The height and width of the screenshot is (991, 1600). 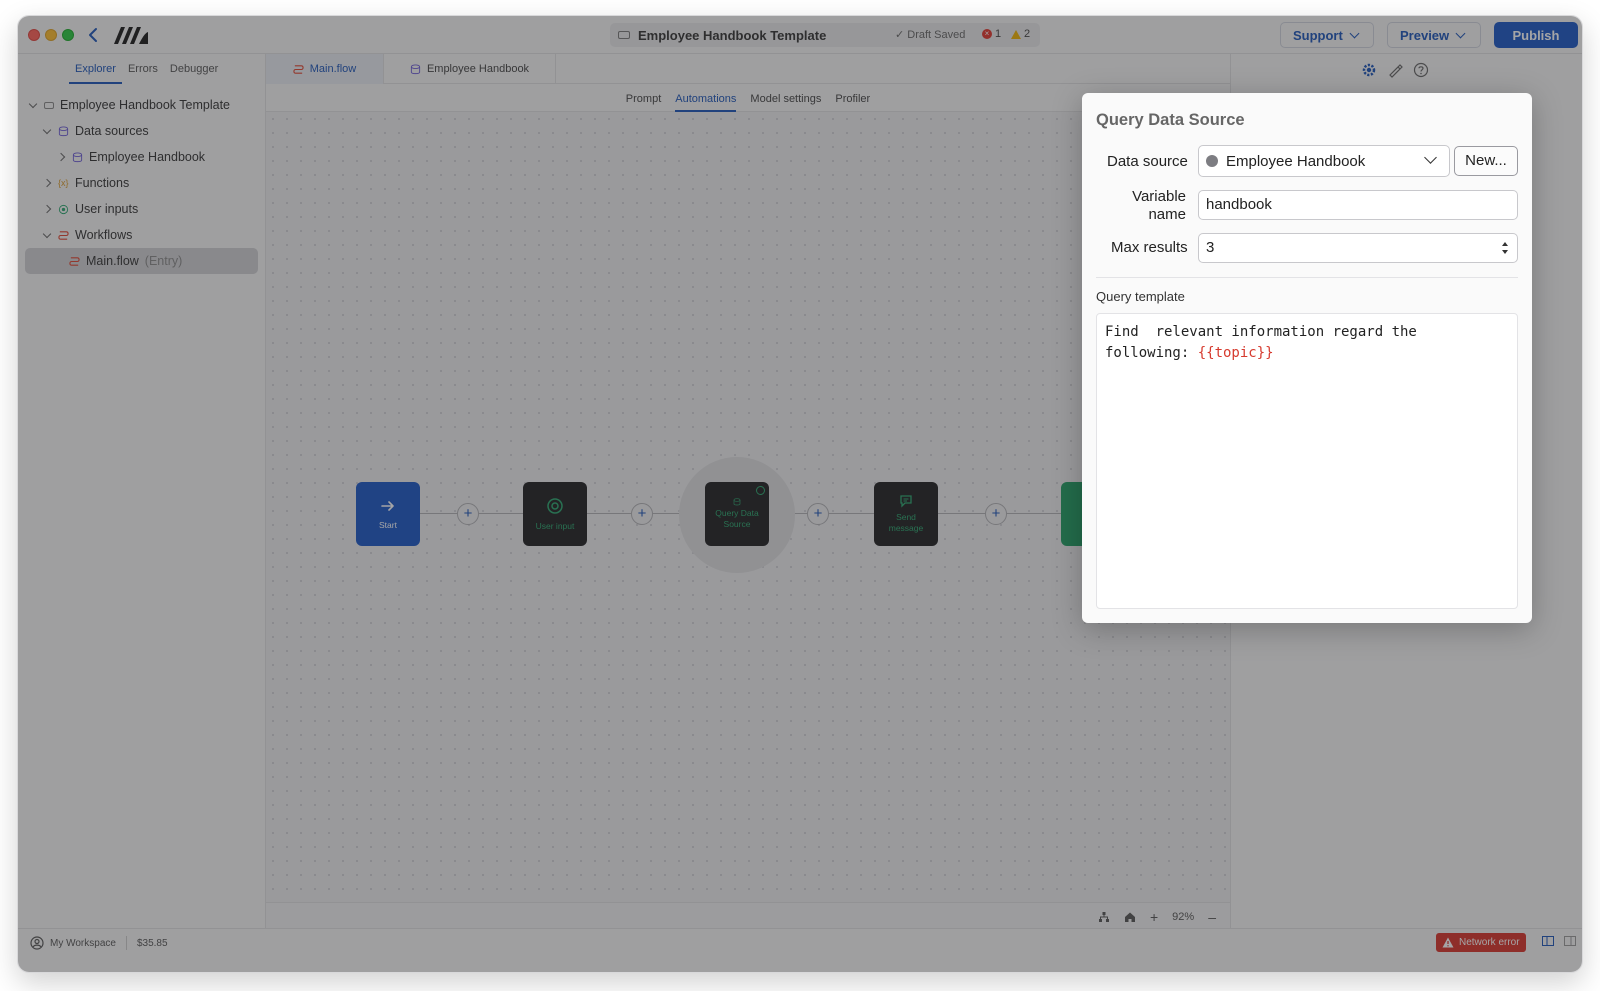 I want to click on data-source-label: Data source, so click(x=1147, y=161).